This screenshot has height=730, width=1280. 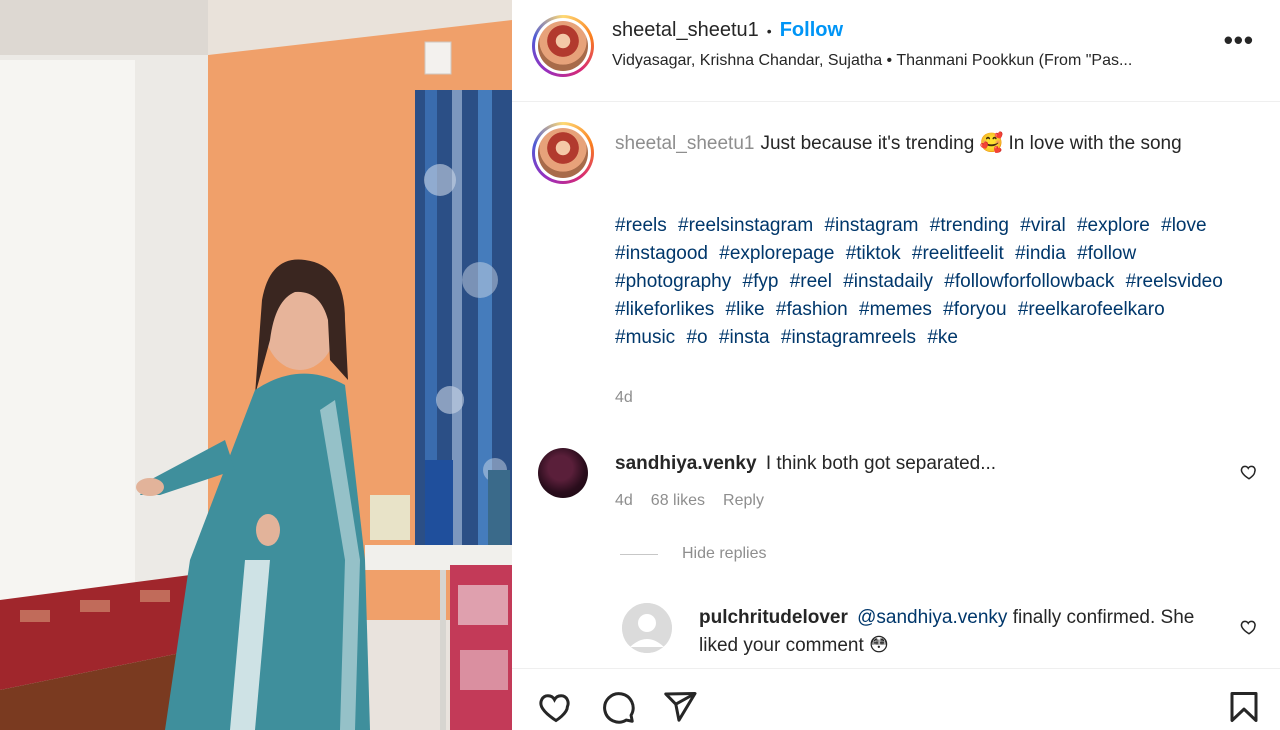 I want to click on follow-button: Follow, so click(x=811, y=30).